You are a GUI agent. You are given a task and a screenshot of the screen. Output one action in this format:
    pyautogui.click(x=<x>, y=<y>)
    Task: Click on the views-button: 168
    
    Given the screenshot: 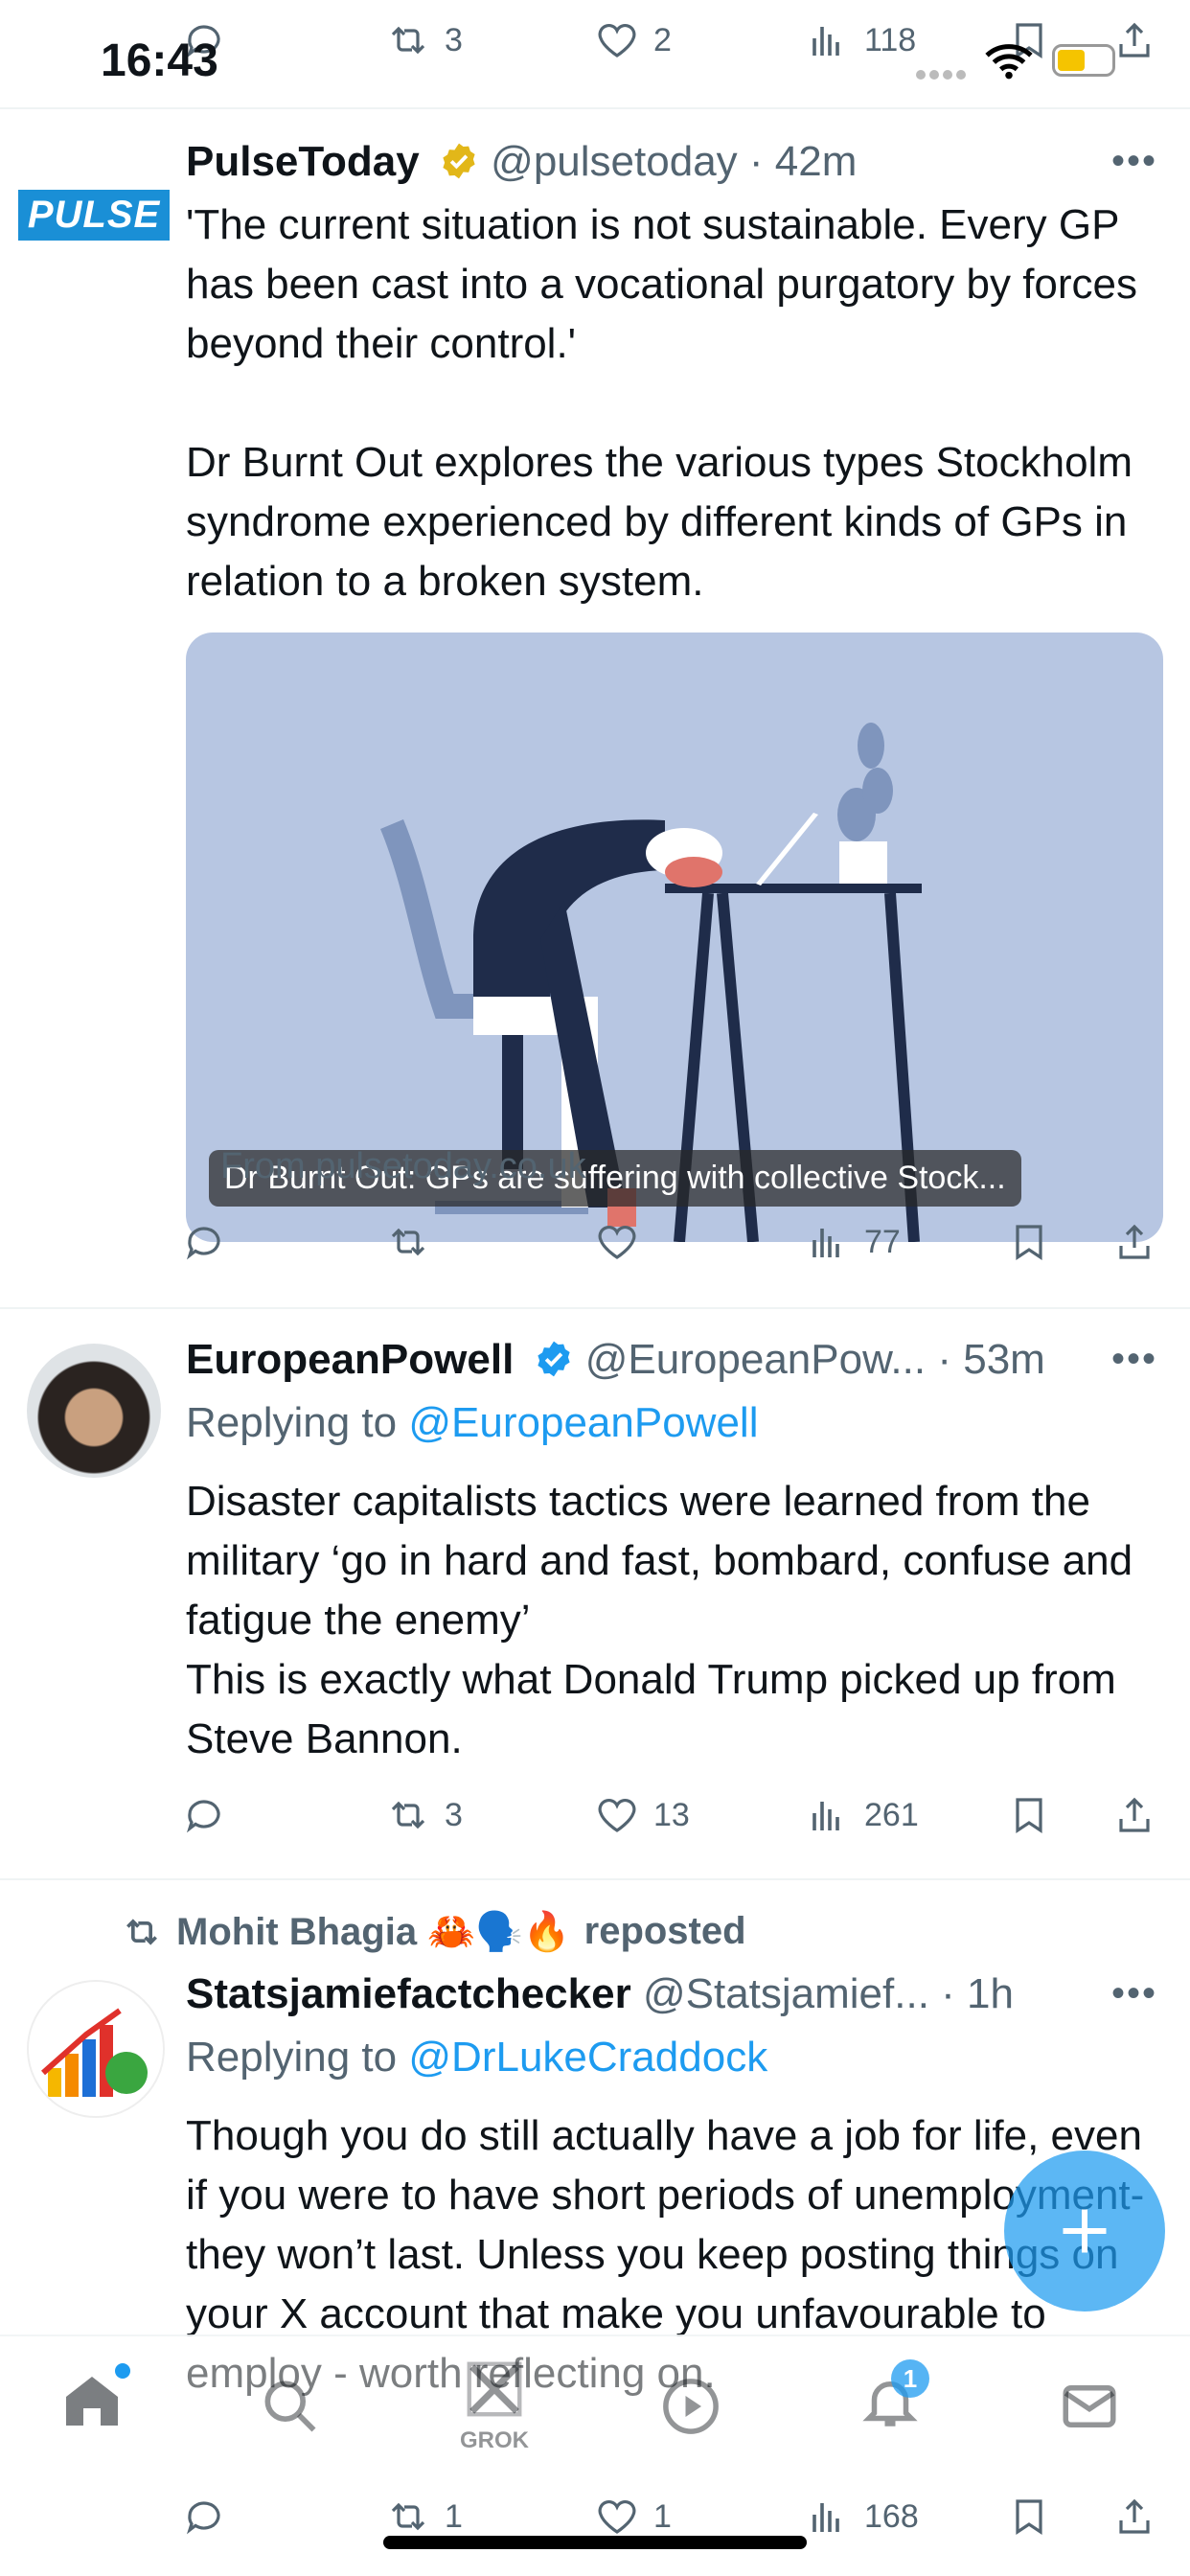 What is the action you would take?
    pyautogui.click(x=862, y=2516)
    